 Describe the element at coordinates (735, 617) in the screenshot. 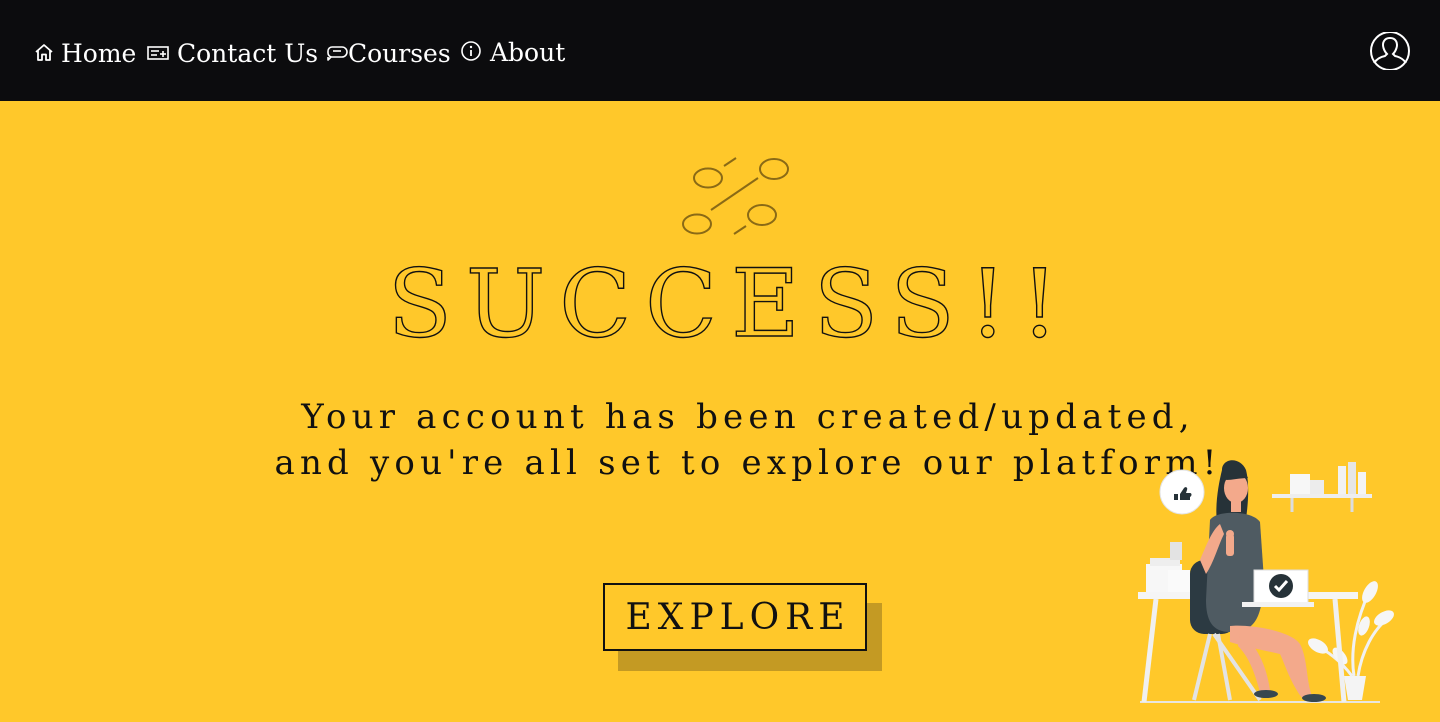

I see `explore-button: EXPLORE` at that location.